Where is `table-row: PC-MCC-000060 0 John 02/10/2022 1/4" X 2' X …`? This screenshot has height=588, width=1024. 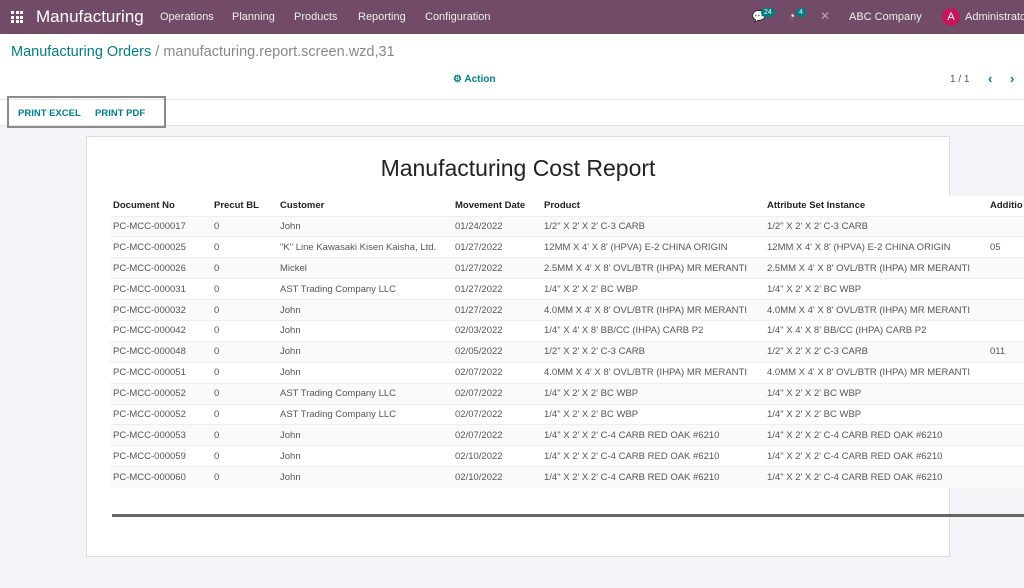 table-row: PC-MCC-000060 0 John 02/10/2022 1/4" X 2' X … is located at coordinates (567, 477).